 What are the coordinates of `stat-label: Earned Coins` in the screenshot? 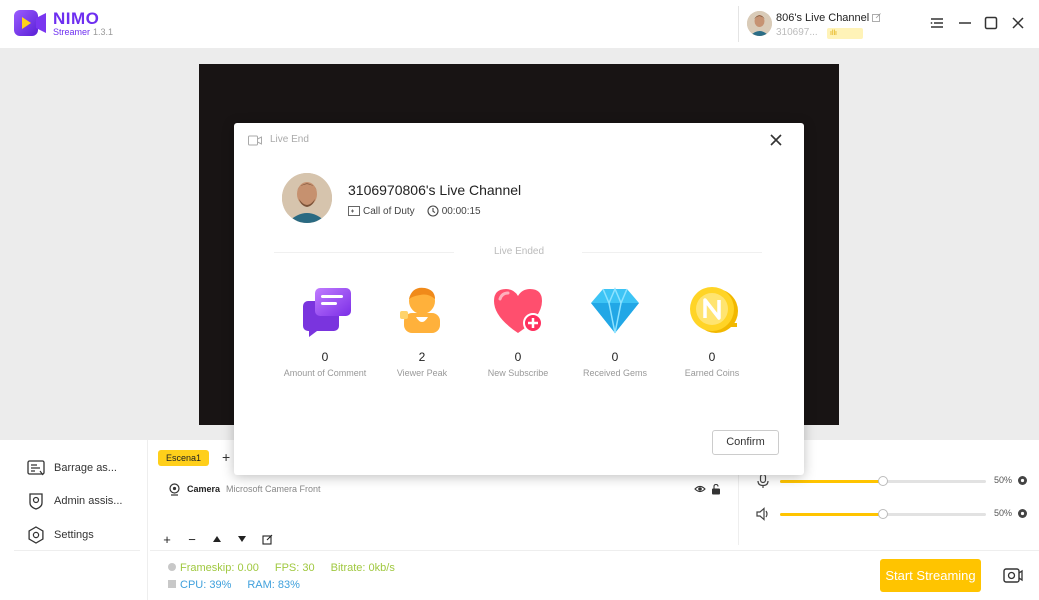 It's located at (712, 373).